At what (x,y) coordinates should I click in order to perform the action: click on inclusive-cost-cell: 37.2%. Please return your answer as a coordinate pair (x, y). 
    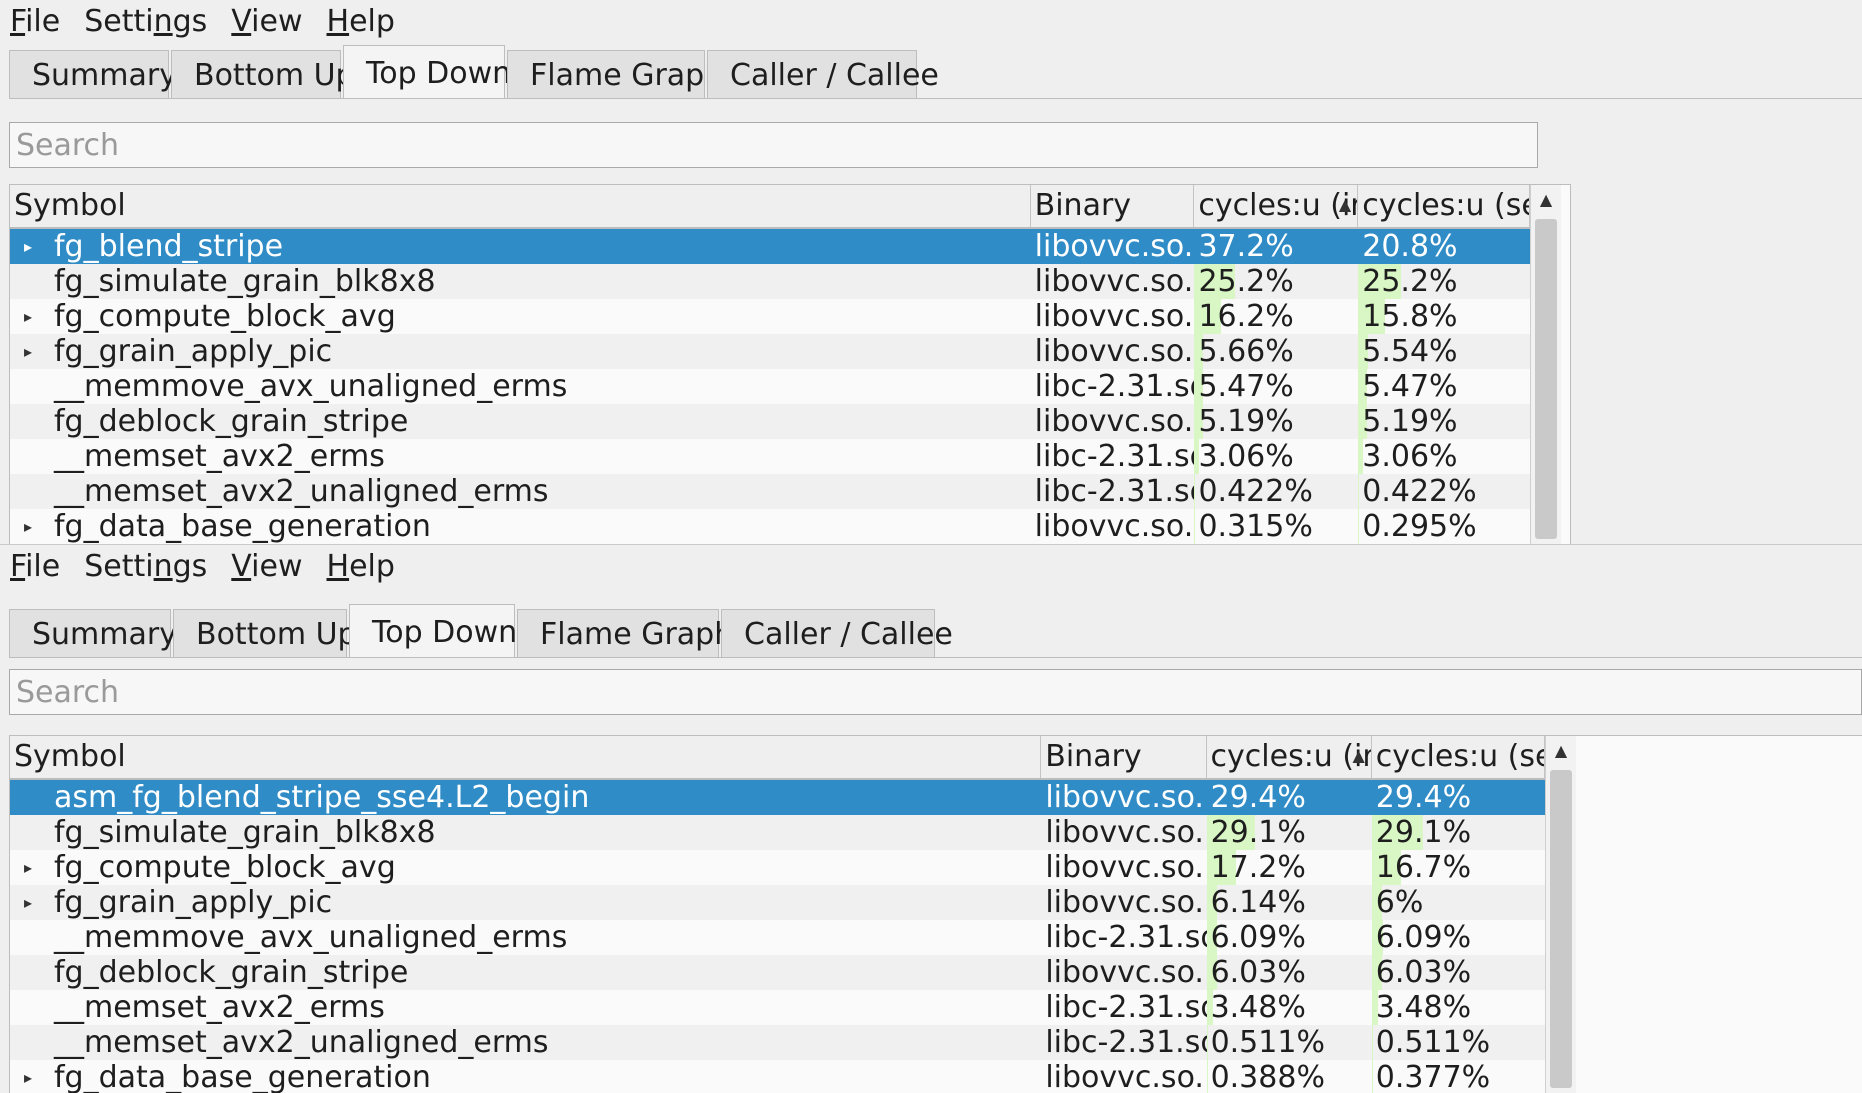
    Looking at the image, I should click on (1276, 246).